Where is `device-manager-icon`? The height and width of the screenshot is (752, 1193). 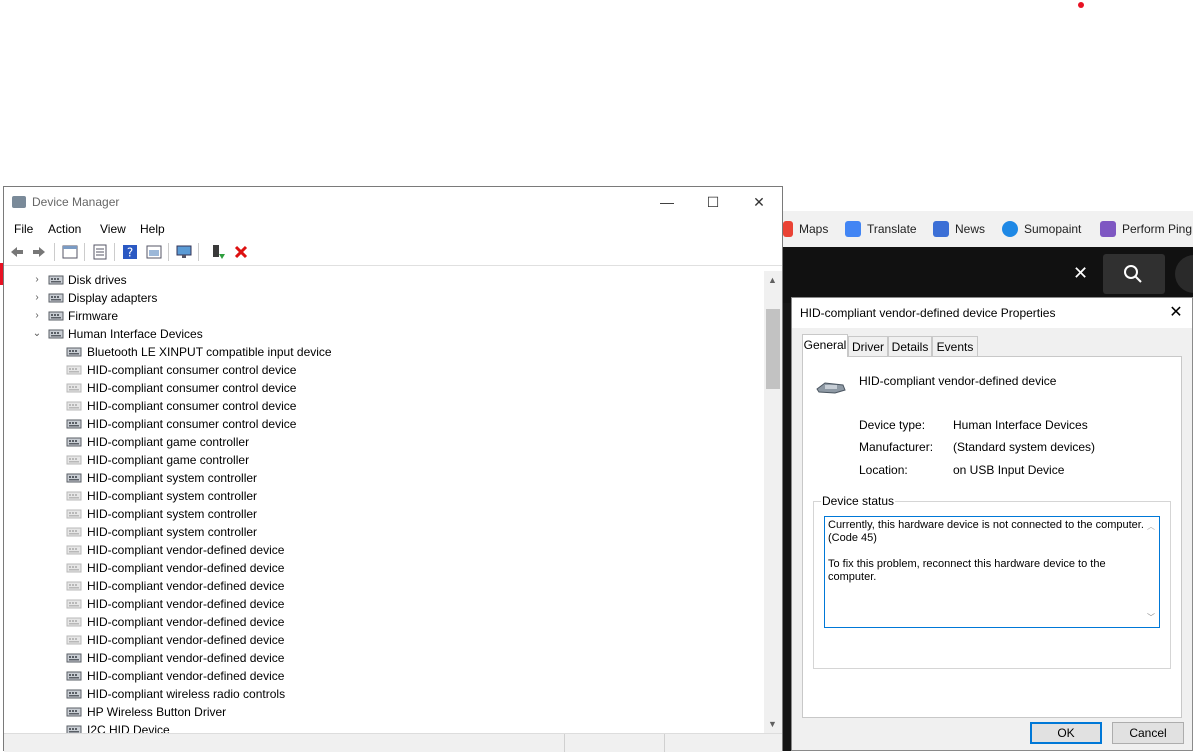
device-manager-icon is located at coordinates (19, 202).